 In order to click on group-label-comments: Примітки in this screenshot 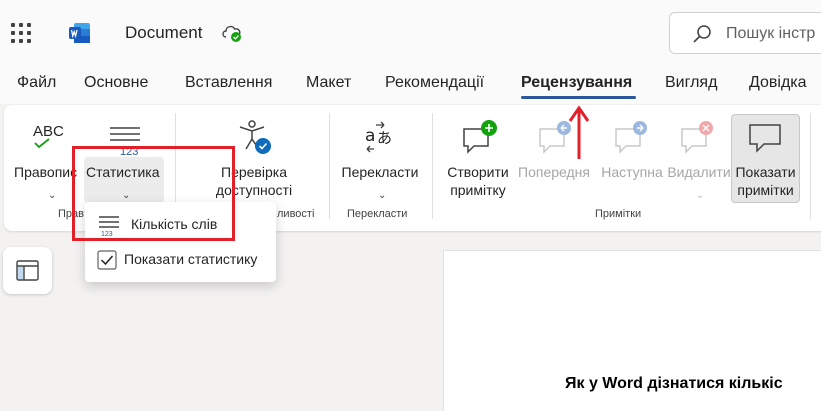, I will do `click(618, 214)`.